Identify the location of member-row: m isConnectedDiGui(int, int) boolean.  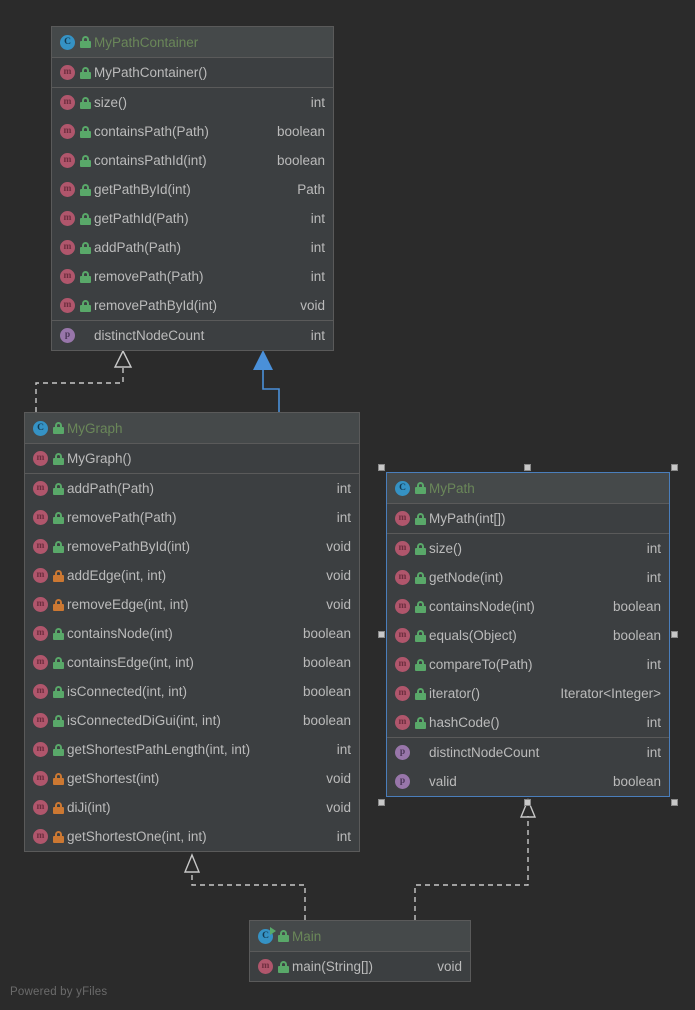
(192, 720).